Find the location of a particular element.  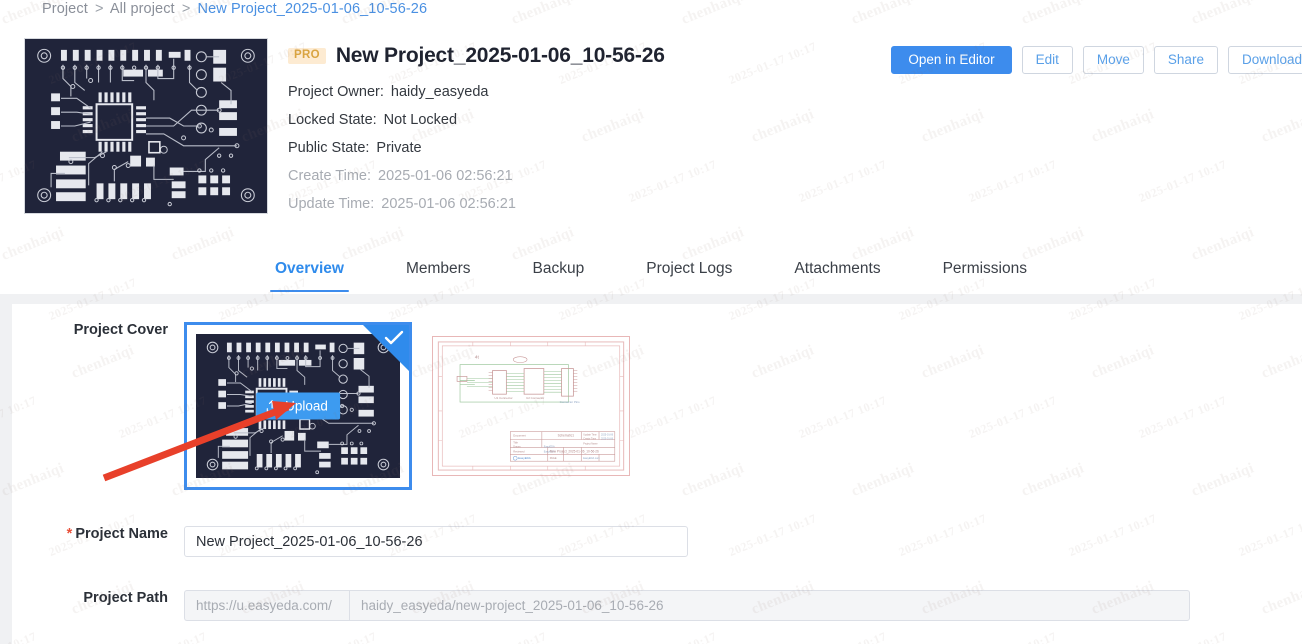

svg-text: Update Time is located at coordinates (590, 435).